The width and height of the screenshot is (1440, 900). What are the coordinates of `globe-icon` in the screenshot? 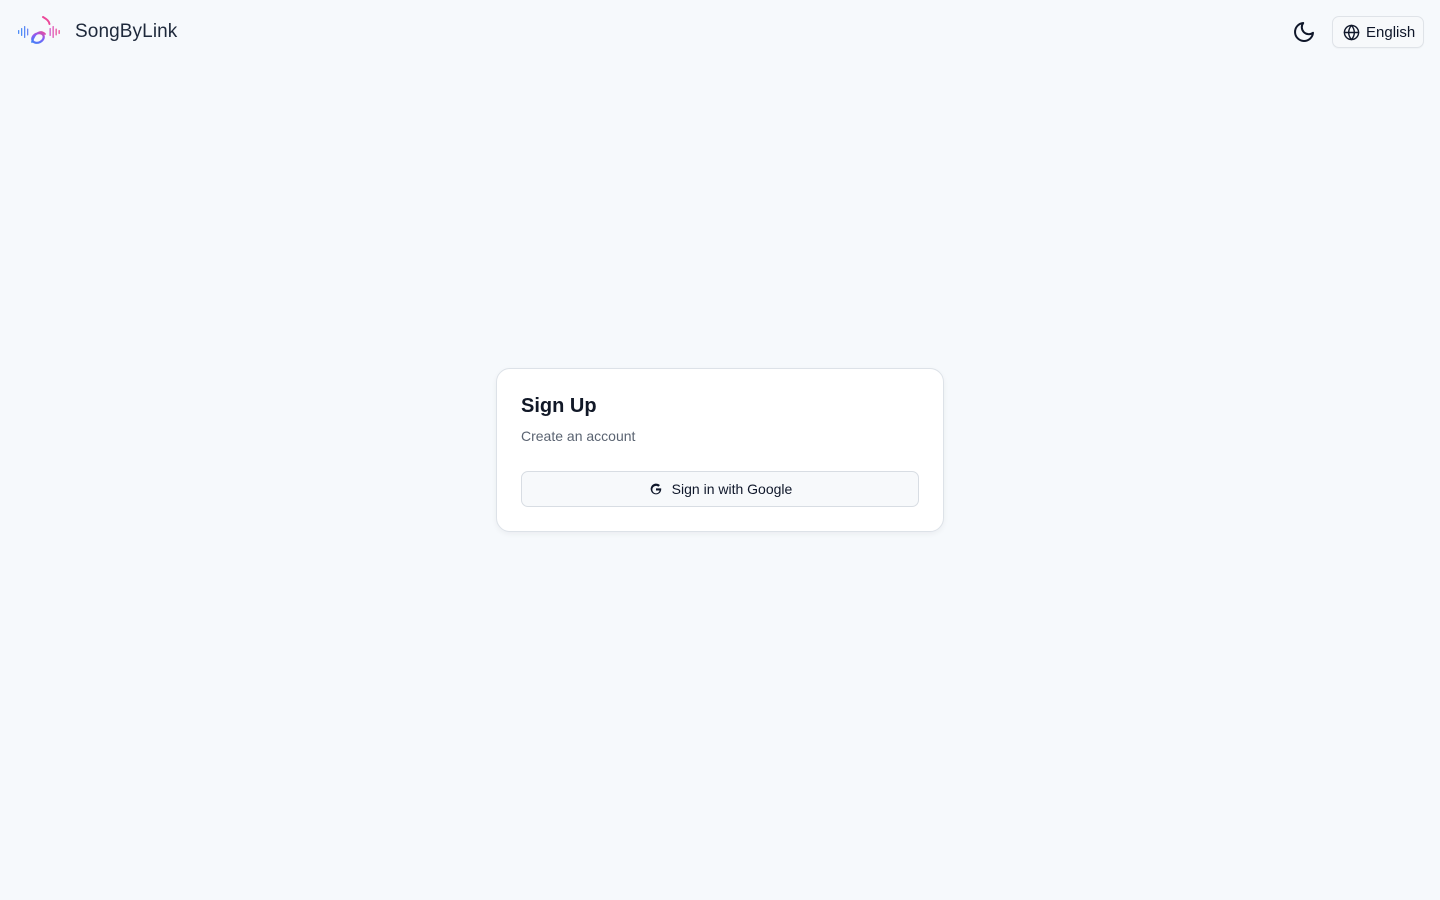 It's located at (1351, 32).